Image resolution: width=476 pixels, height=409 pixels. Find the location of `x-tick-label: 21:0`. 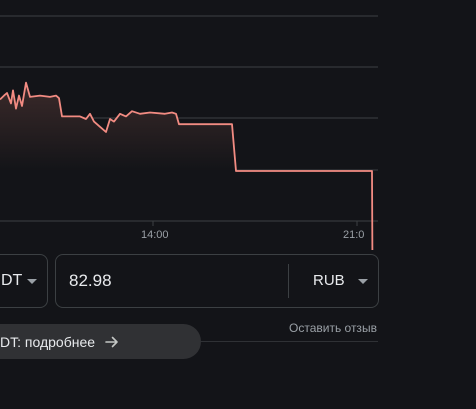

x-tick-label: 21:0 is located at coordinates (354, 235).